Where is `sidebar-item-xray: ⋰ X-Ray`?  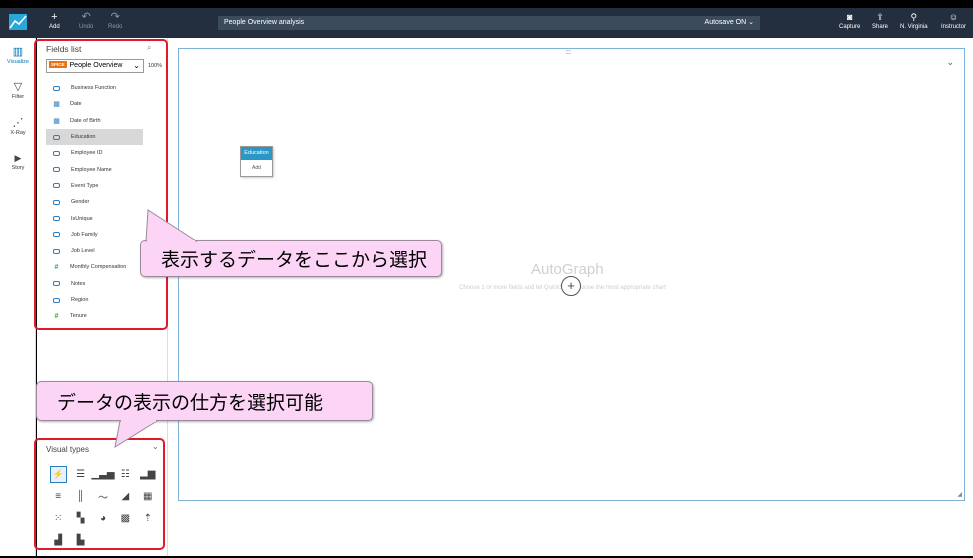
sidebar-item-xray: ⋰ X-Ray is located at coordinates (18, 126).